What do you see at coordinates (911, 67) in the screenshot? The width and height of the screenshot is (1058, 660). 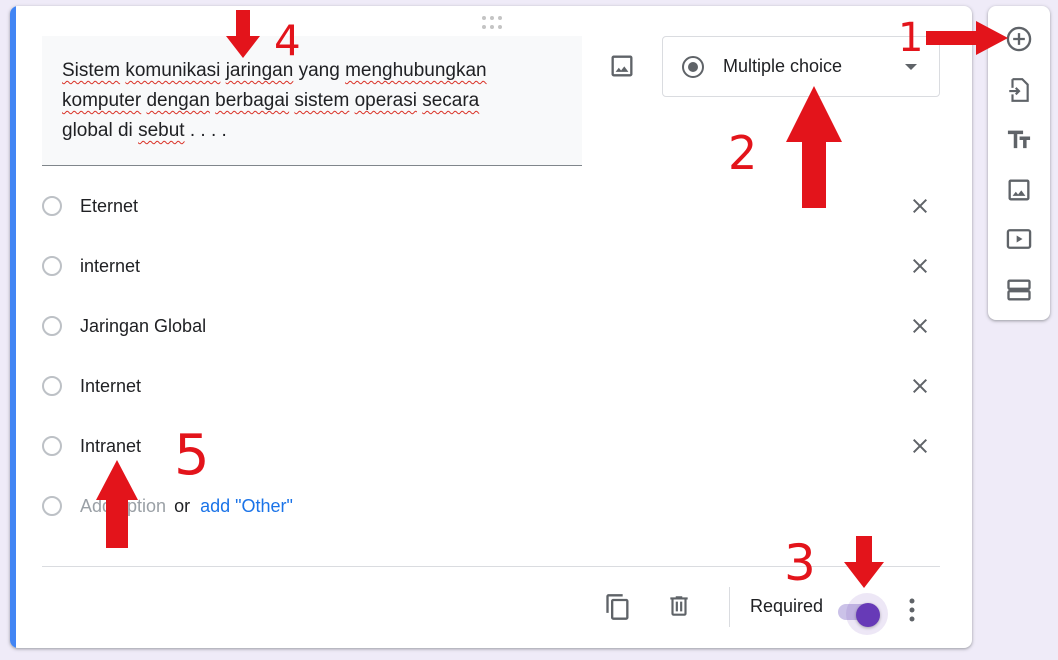 I see `caret-down-icon` at bounding box center [911, 67].